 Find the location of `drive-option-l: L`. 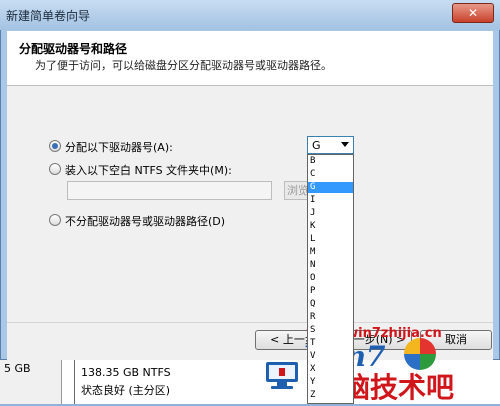

drive-option-l: L is located at coordinates (330, 239).